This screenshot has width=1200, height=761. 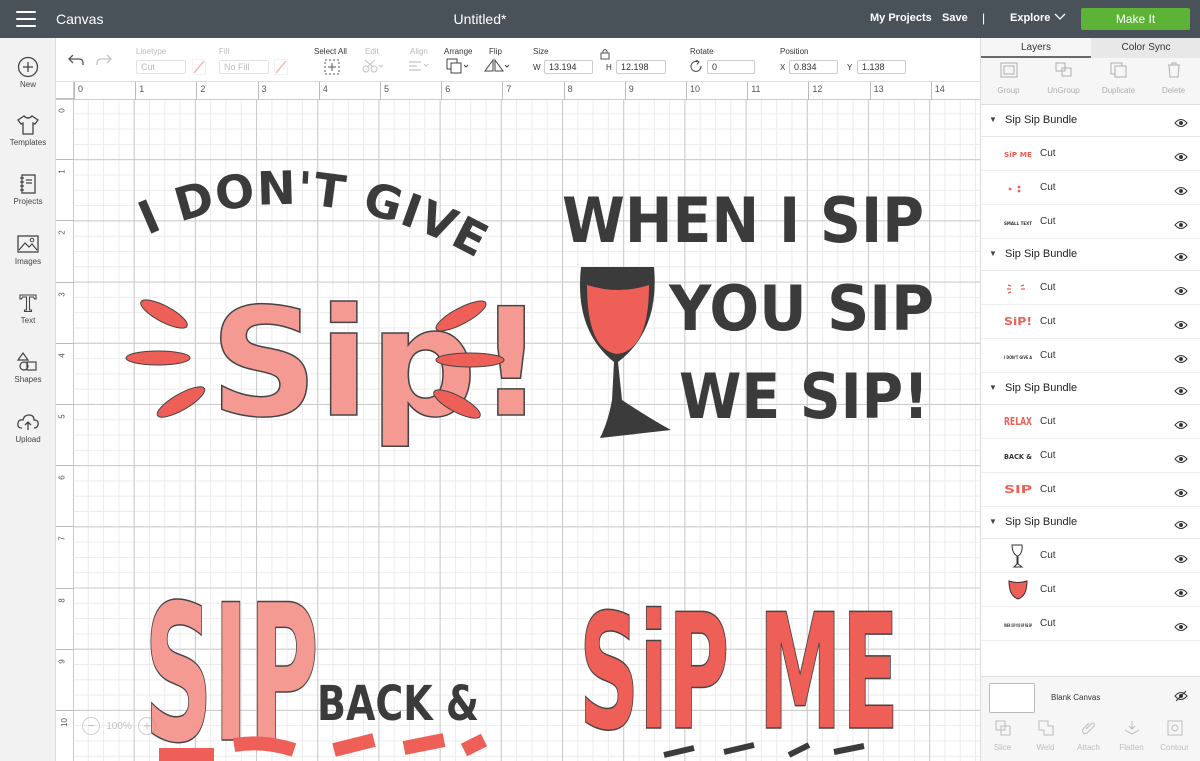 What do you see at coordinates (199, 67) in the screenshot?
I see `linetype-color-swatch-icon` at bounding box center [199, 67].